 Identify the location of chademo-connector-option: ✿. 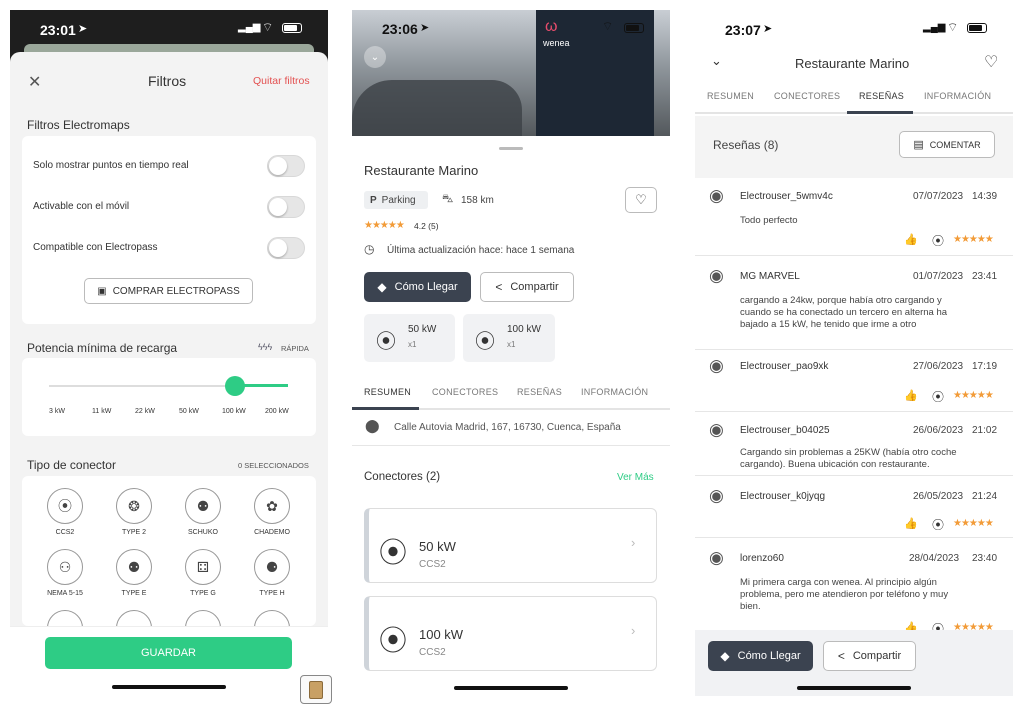
(272, 506).